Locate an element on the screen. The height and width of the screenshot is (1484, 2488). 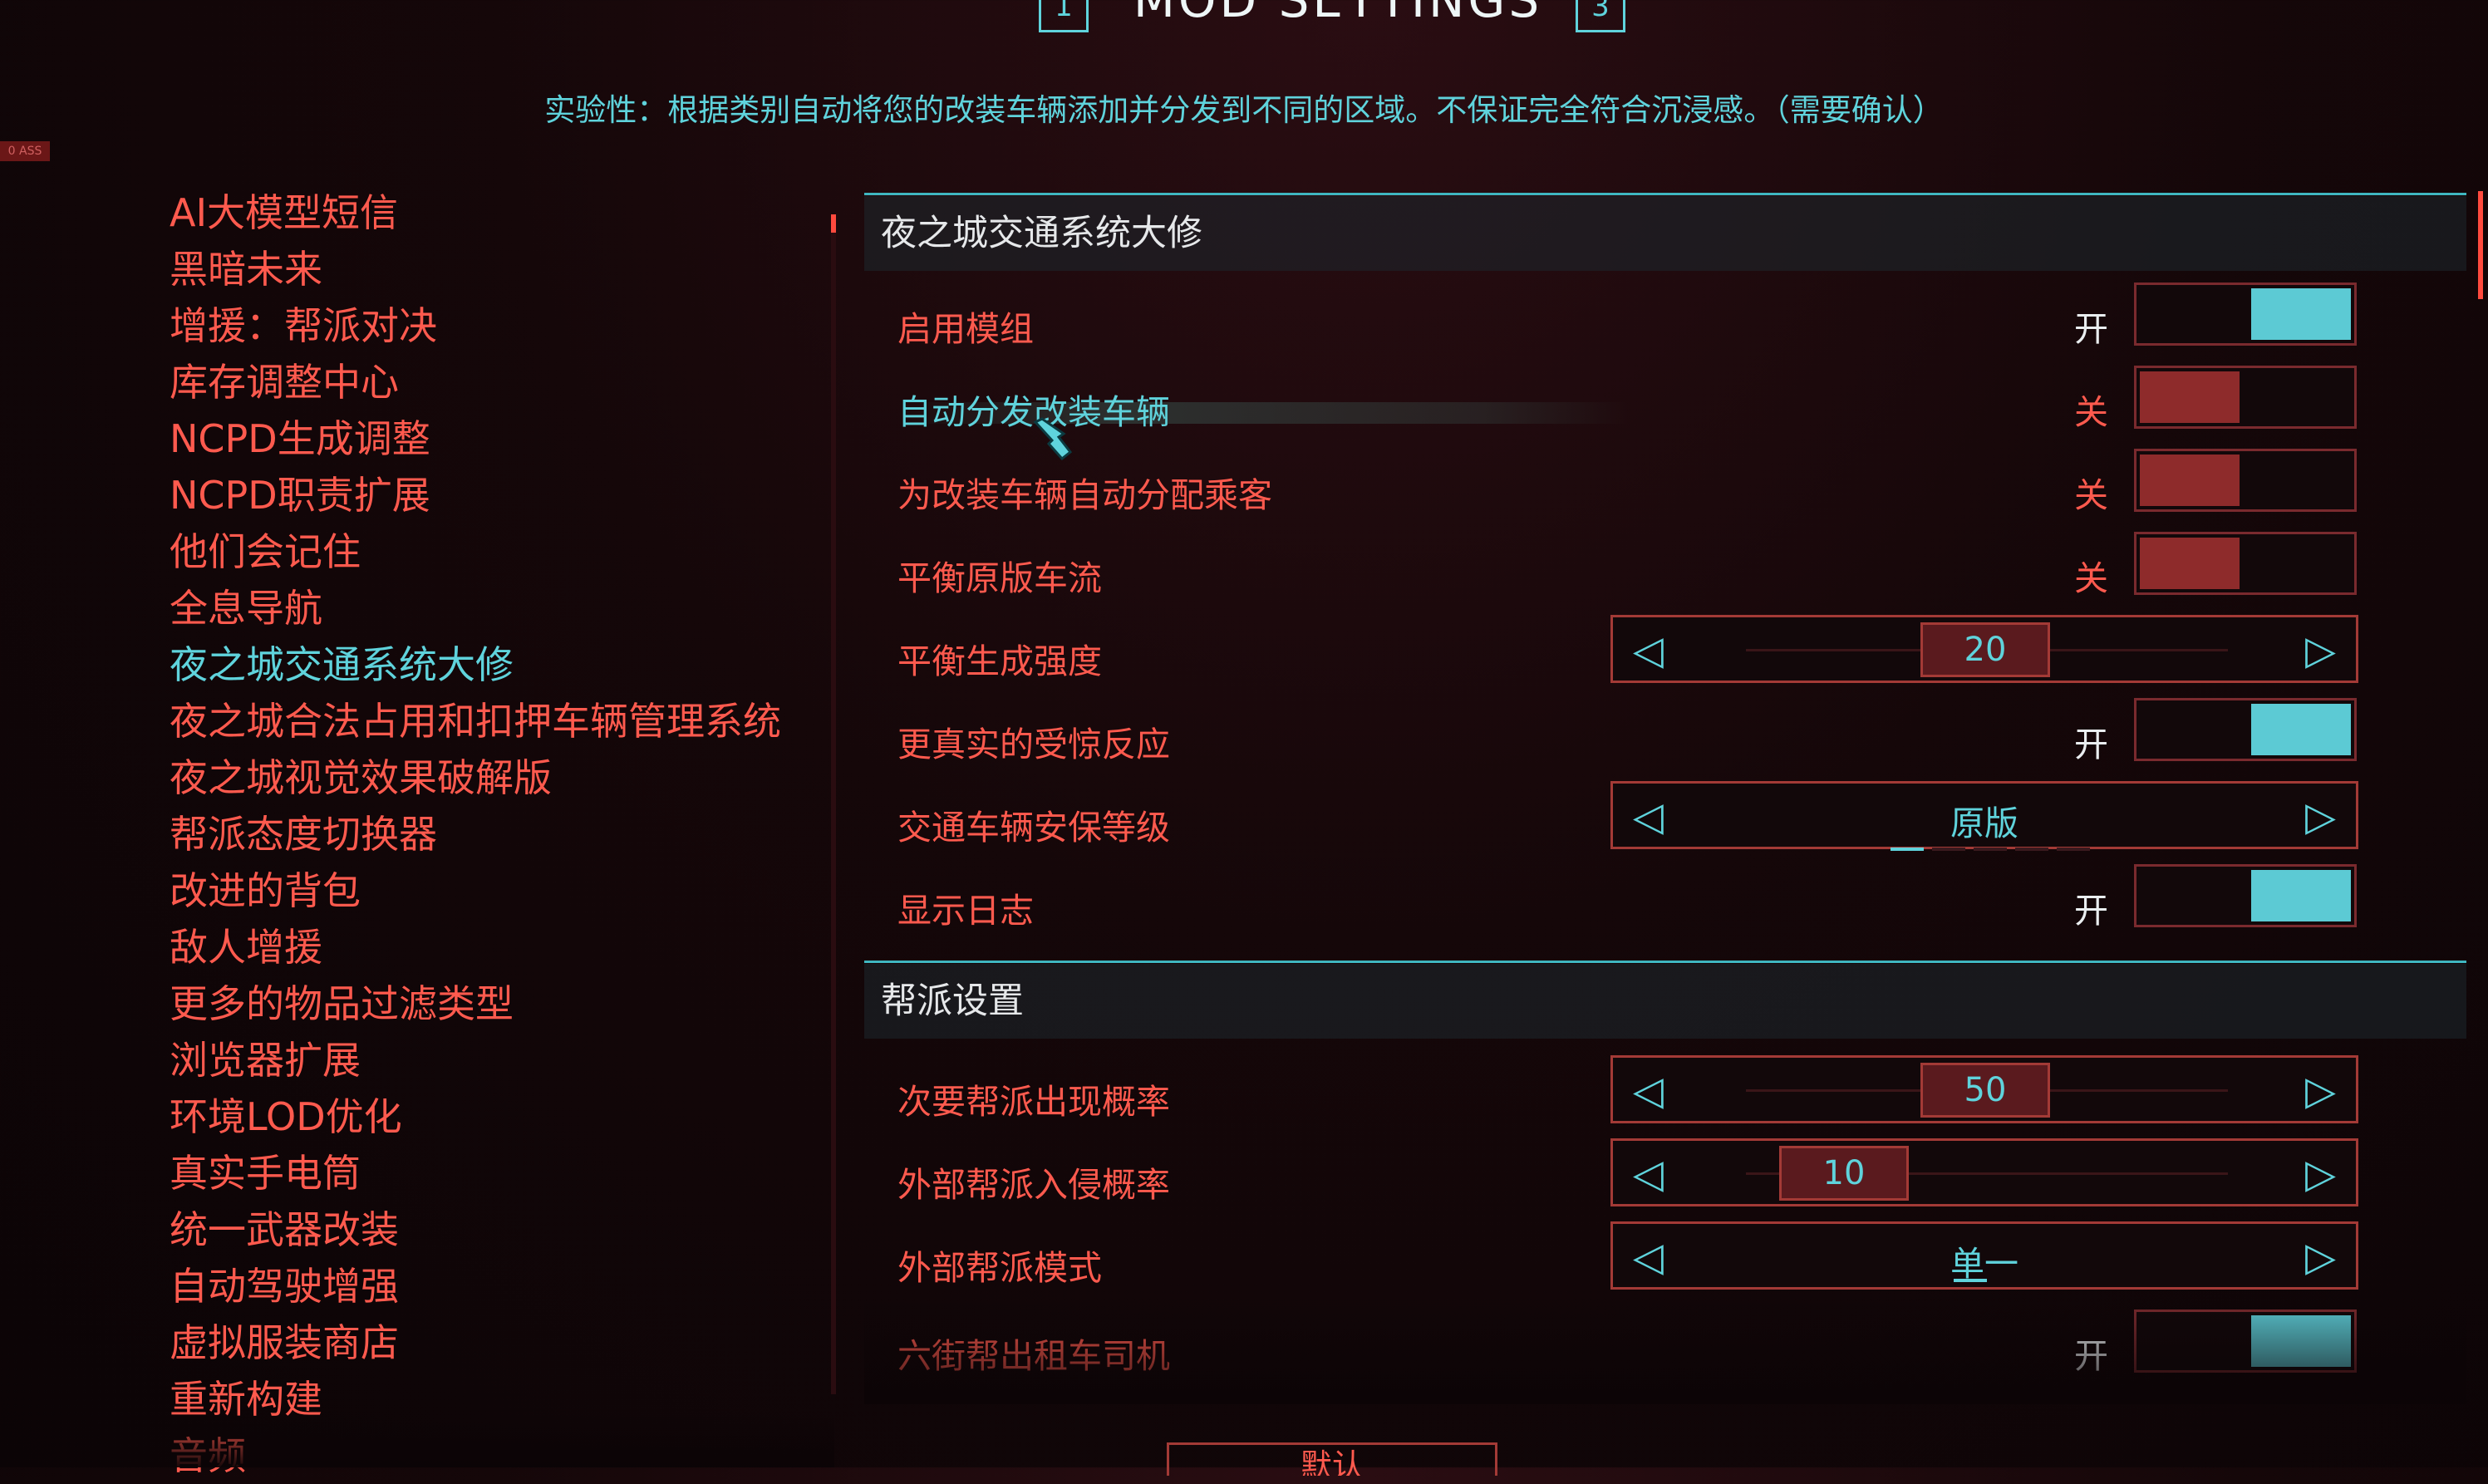
mod-list-item: 帮派态度切换器 is located at coordinates (502, 834).